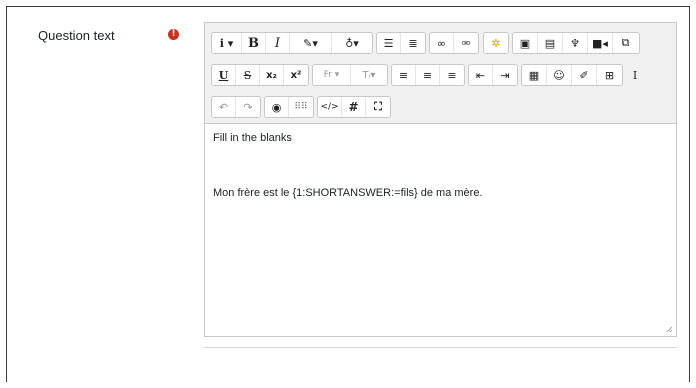 The width and height of the screenshot is (696, 388). I want to click on link-button: ∞, so click(442, 43).